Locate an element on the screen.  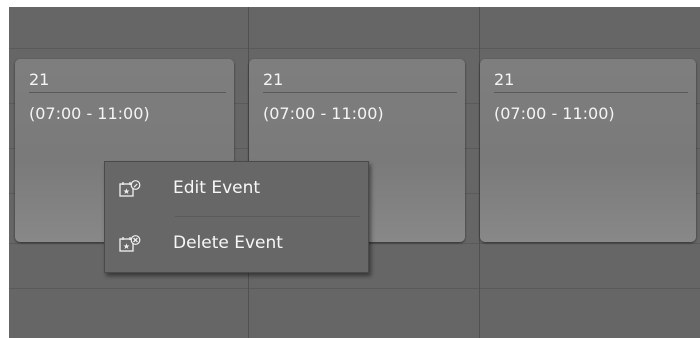
edit-event-label: Edit Event is located at coordinates (217, 188).